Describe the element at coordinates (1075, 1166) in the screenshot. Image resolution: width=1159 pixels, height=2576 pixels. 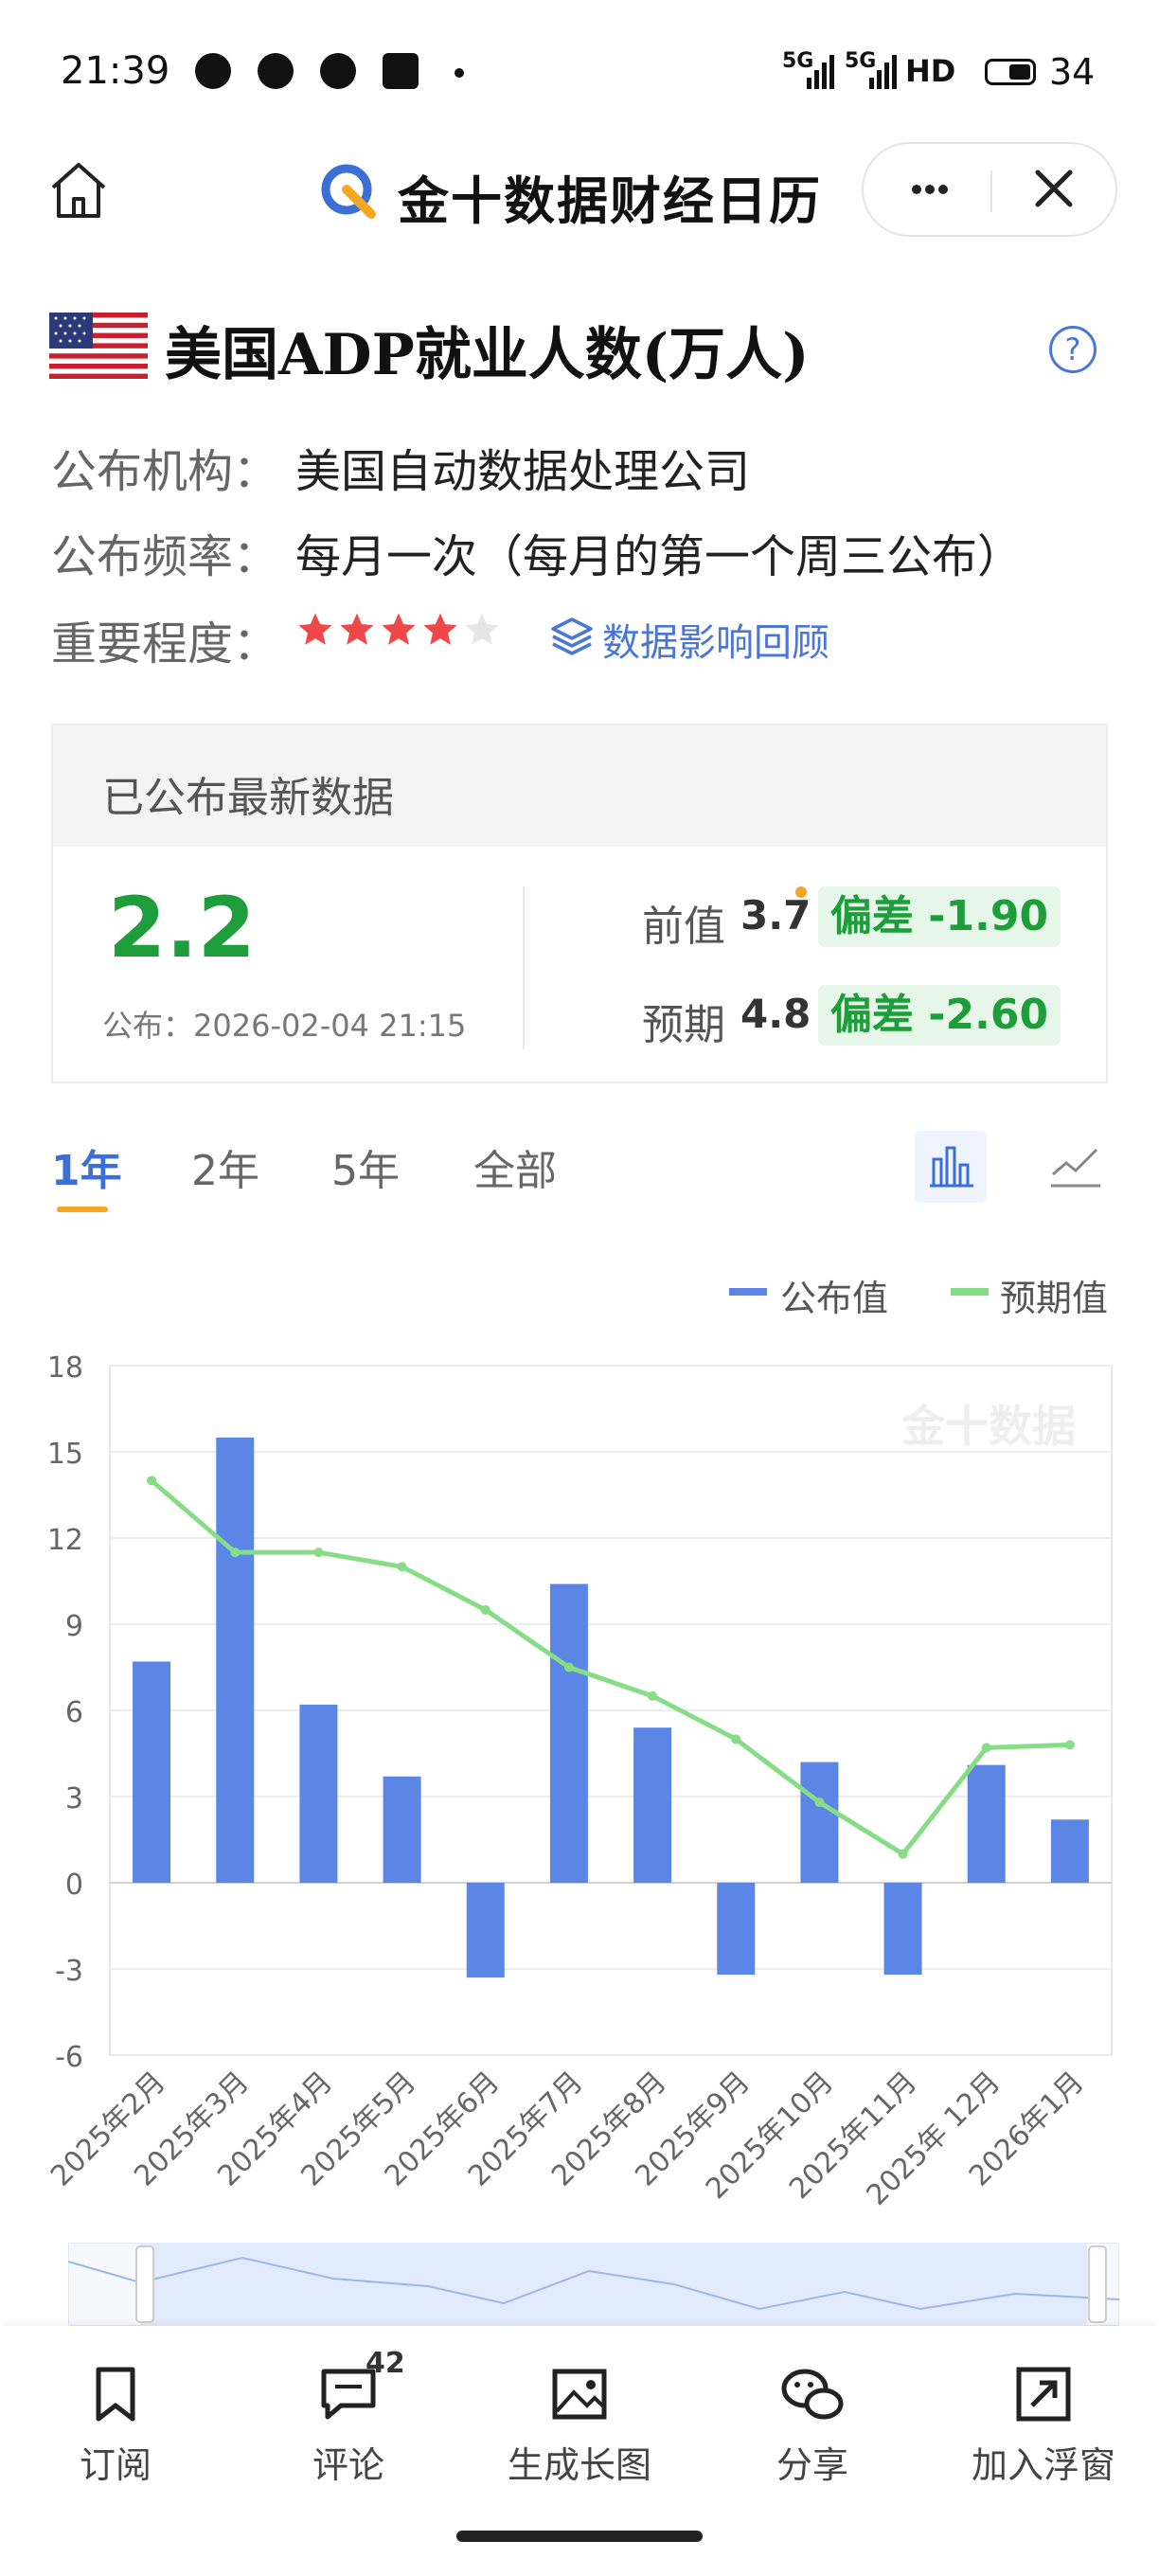
I see `line-chart-icon` at that location.